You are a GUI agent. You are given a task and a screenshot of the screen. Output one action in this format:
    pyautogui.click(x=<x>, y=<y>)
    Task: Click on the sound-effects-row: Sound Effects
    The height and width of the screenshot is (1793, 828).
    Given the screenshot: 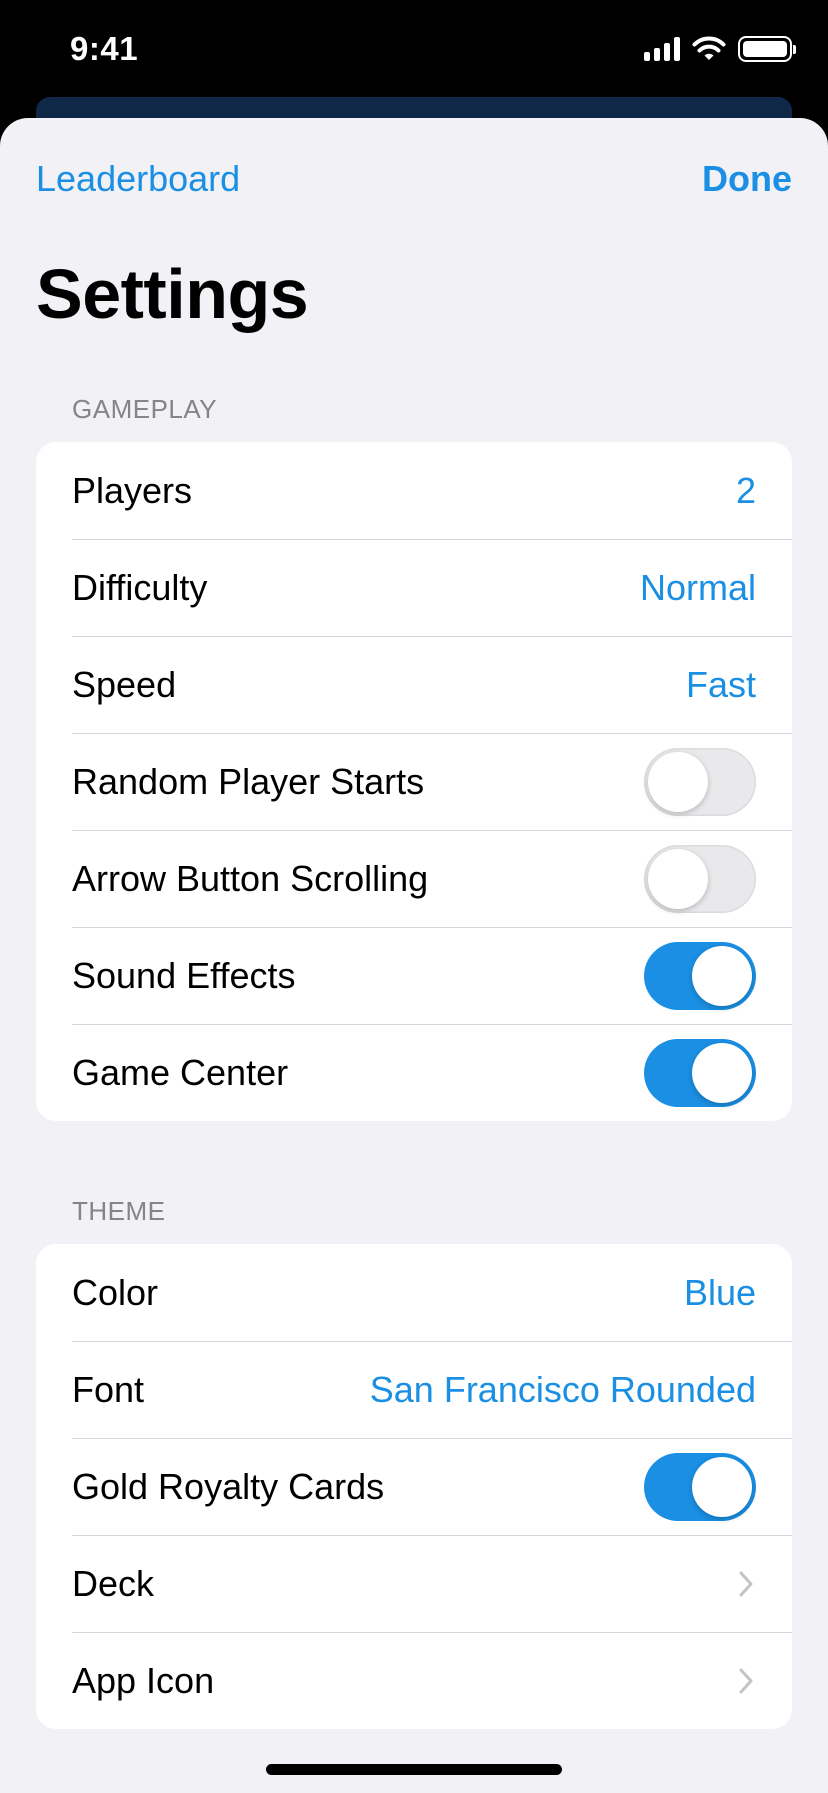 What is the action you would take?
    pyautogui.click(x=414, y=975)
    